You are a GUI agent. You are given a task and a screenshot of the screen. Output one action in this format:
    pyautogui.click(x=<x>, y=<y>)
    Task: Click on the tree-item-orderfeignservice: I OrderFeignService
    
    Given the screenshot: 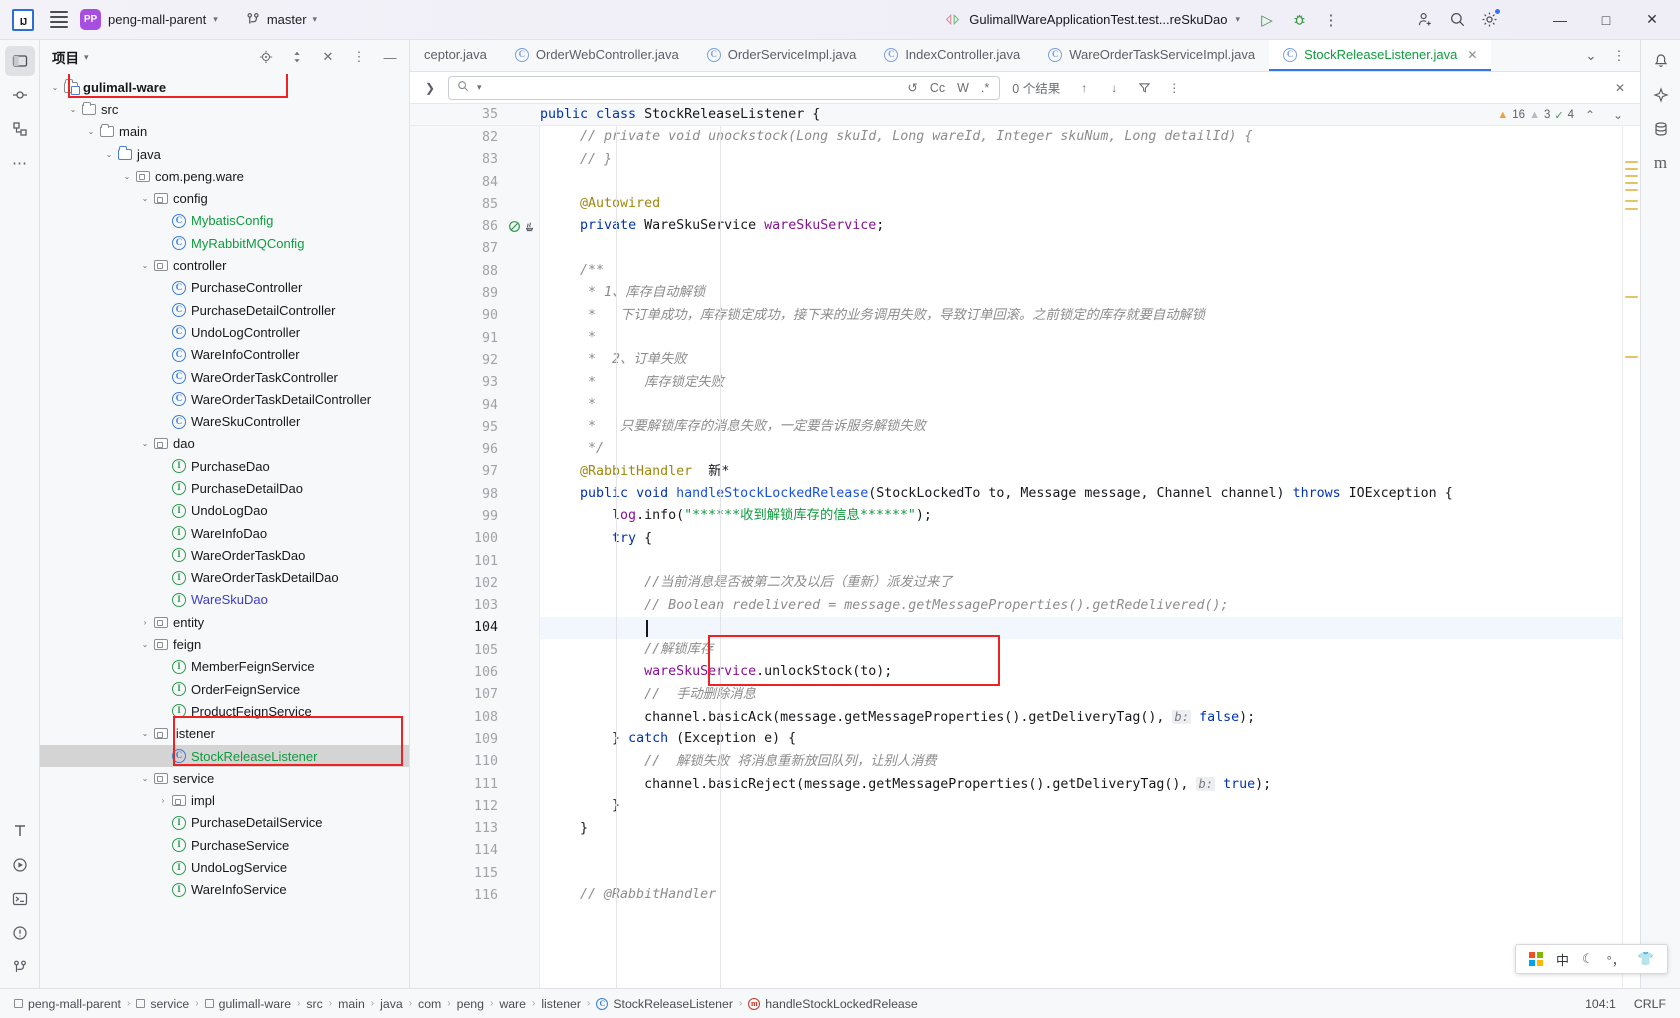 What is the action you would take?
    pyautogui.click(x=224, y=689)
    